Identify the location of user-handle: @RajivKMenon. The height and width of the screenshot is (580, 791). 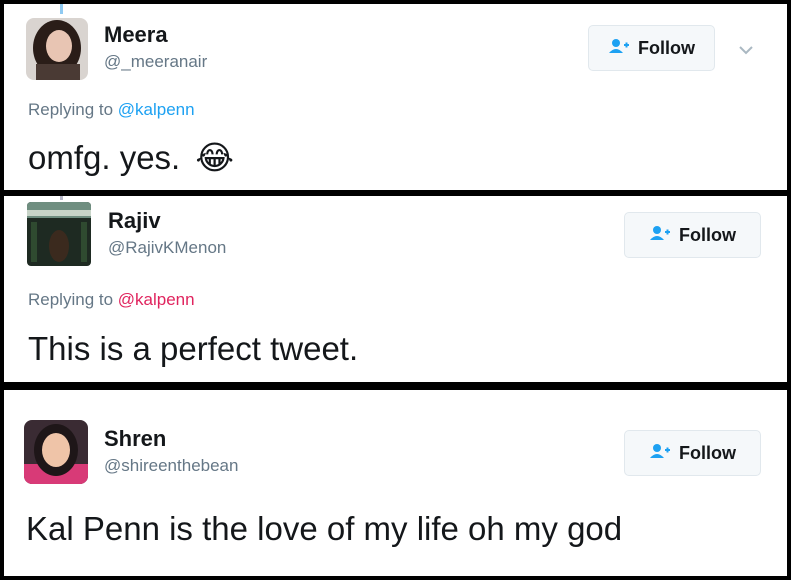
(167, 248).